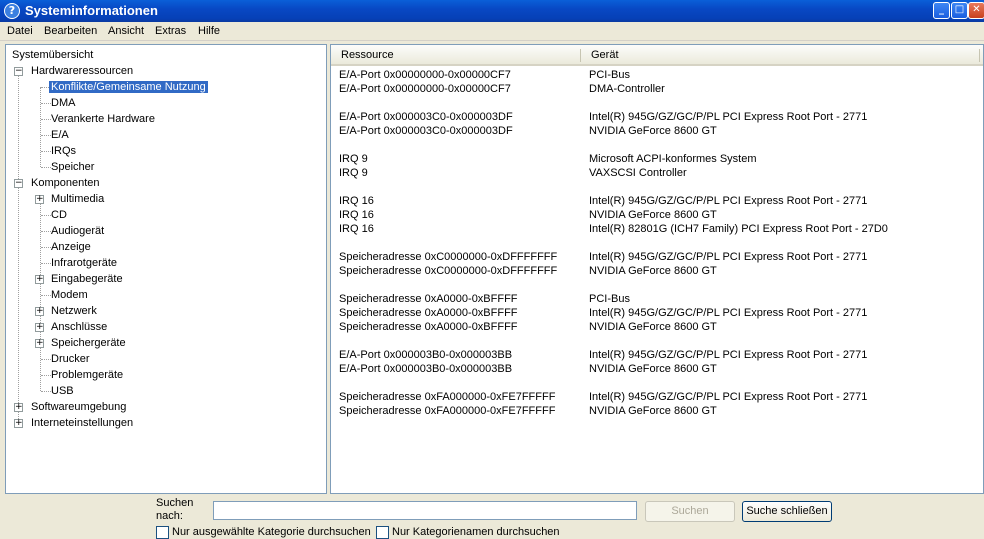 This screenshot has width=984, height=539. I want to click on tree-item-irqs: IRQs, so click(63, 151).